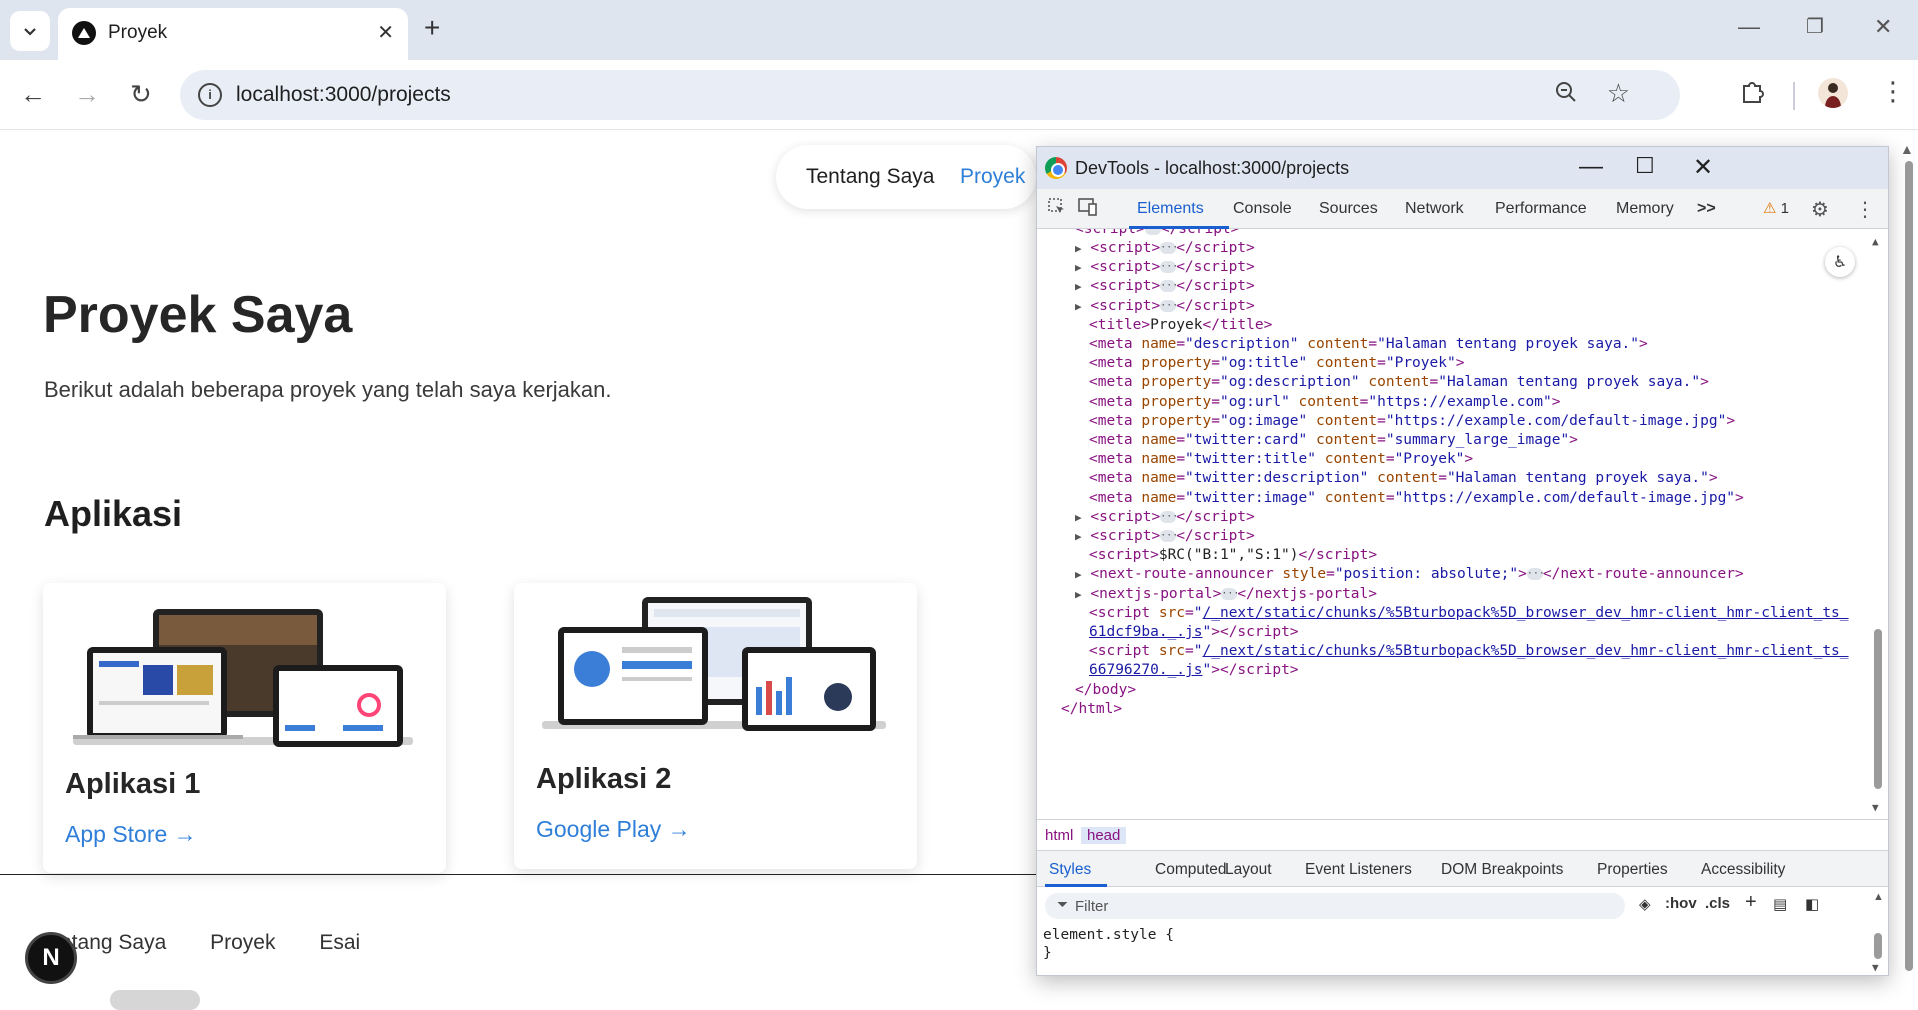  I want to click on dom-scrollbar, so click(1878, 709).